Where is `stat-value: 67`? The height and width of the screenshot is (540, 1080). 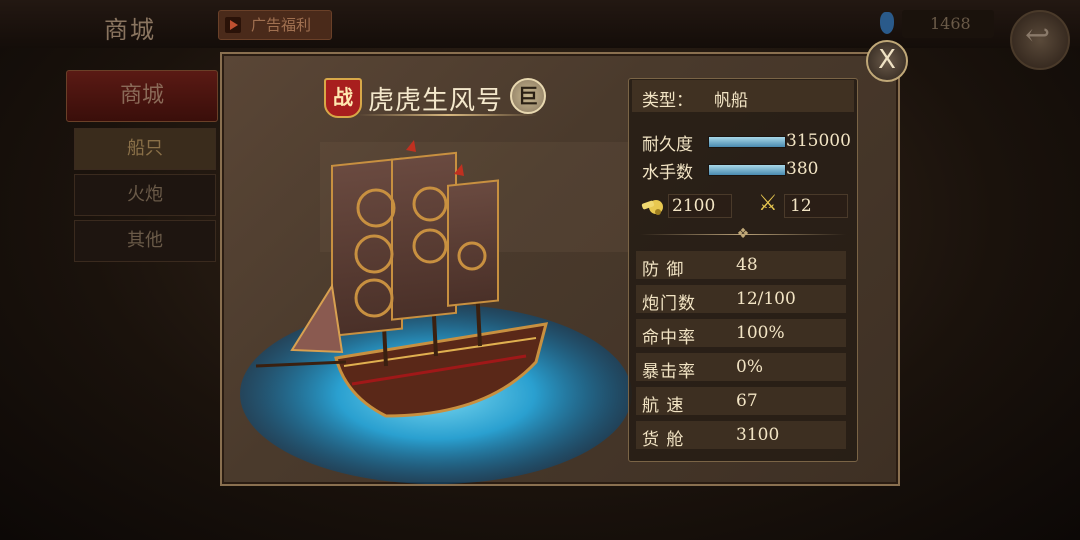 stat-value: 67 is located at coordinates (747, 401).